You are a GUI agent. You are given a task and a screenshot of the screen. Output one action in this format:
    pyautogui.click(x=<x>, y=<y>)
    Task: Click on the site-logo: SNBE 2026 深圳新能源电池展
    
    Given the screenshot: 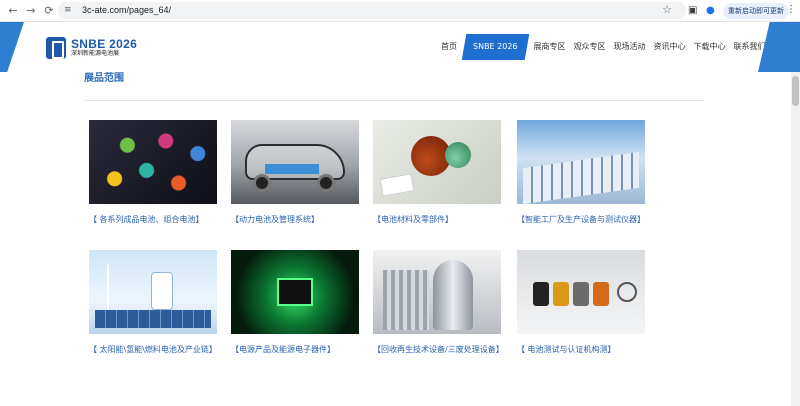 What is the action you would take?
    pyautogui.click(x=91, y=48)
    